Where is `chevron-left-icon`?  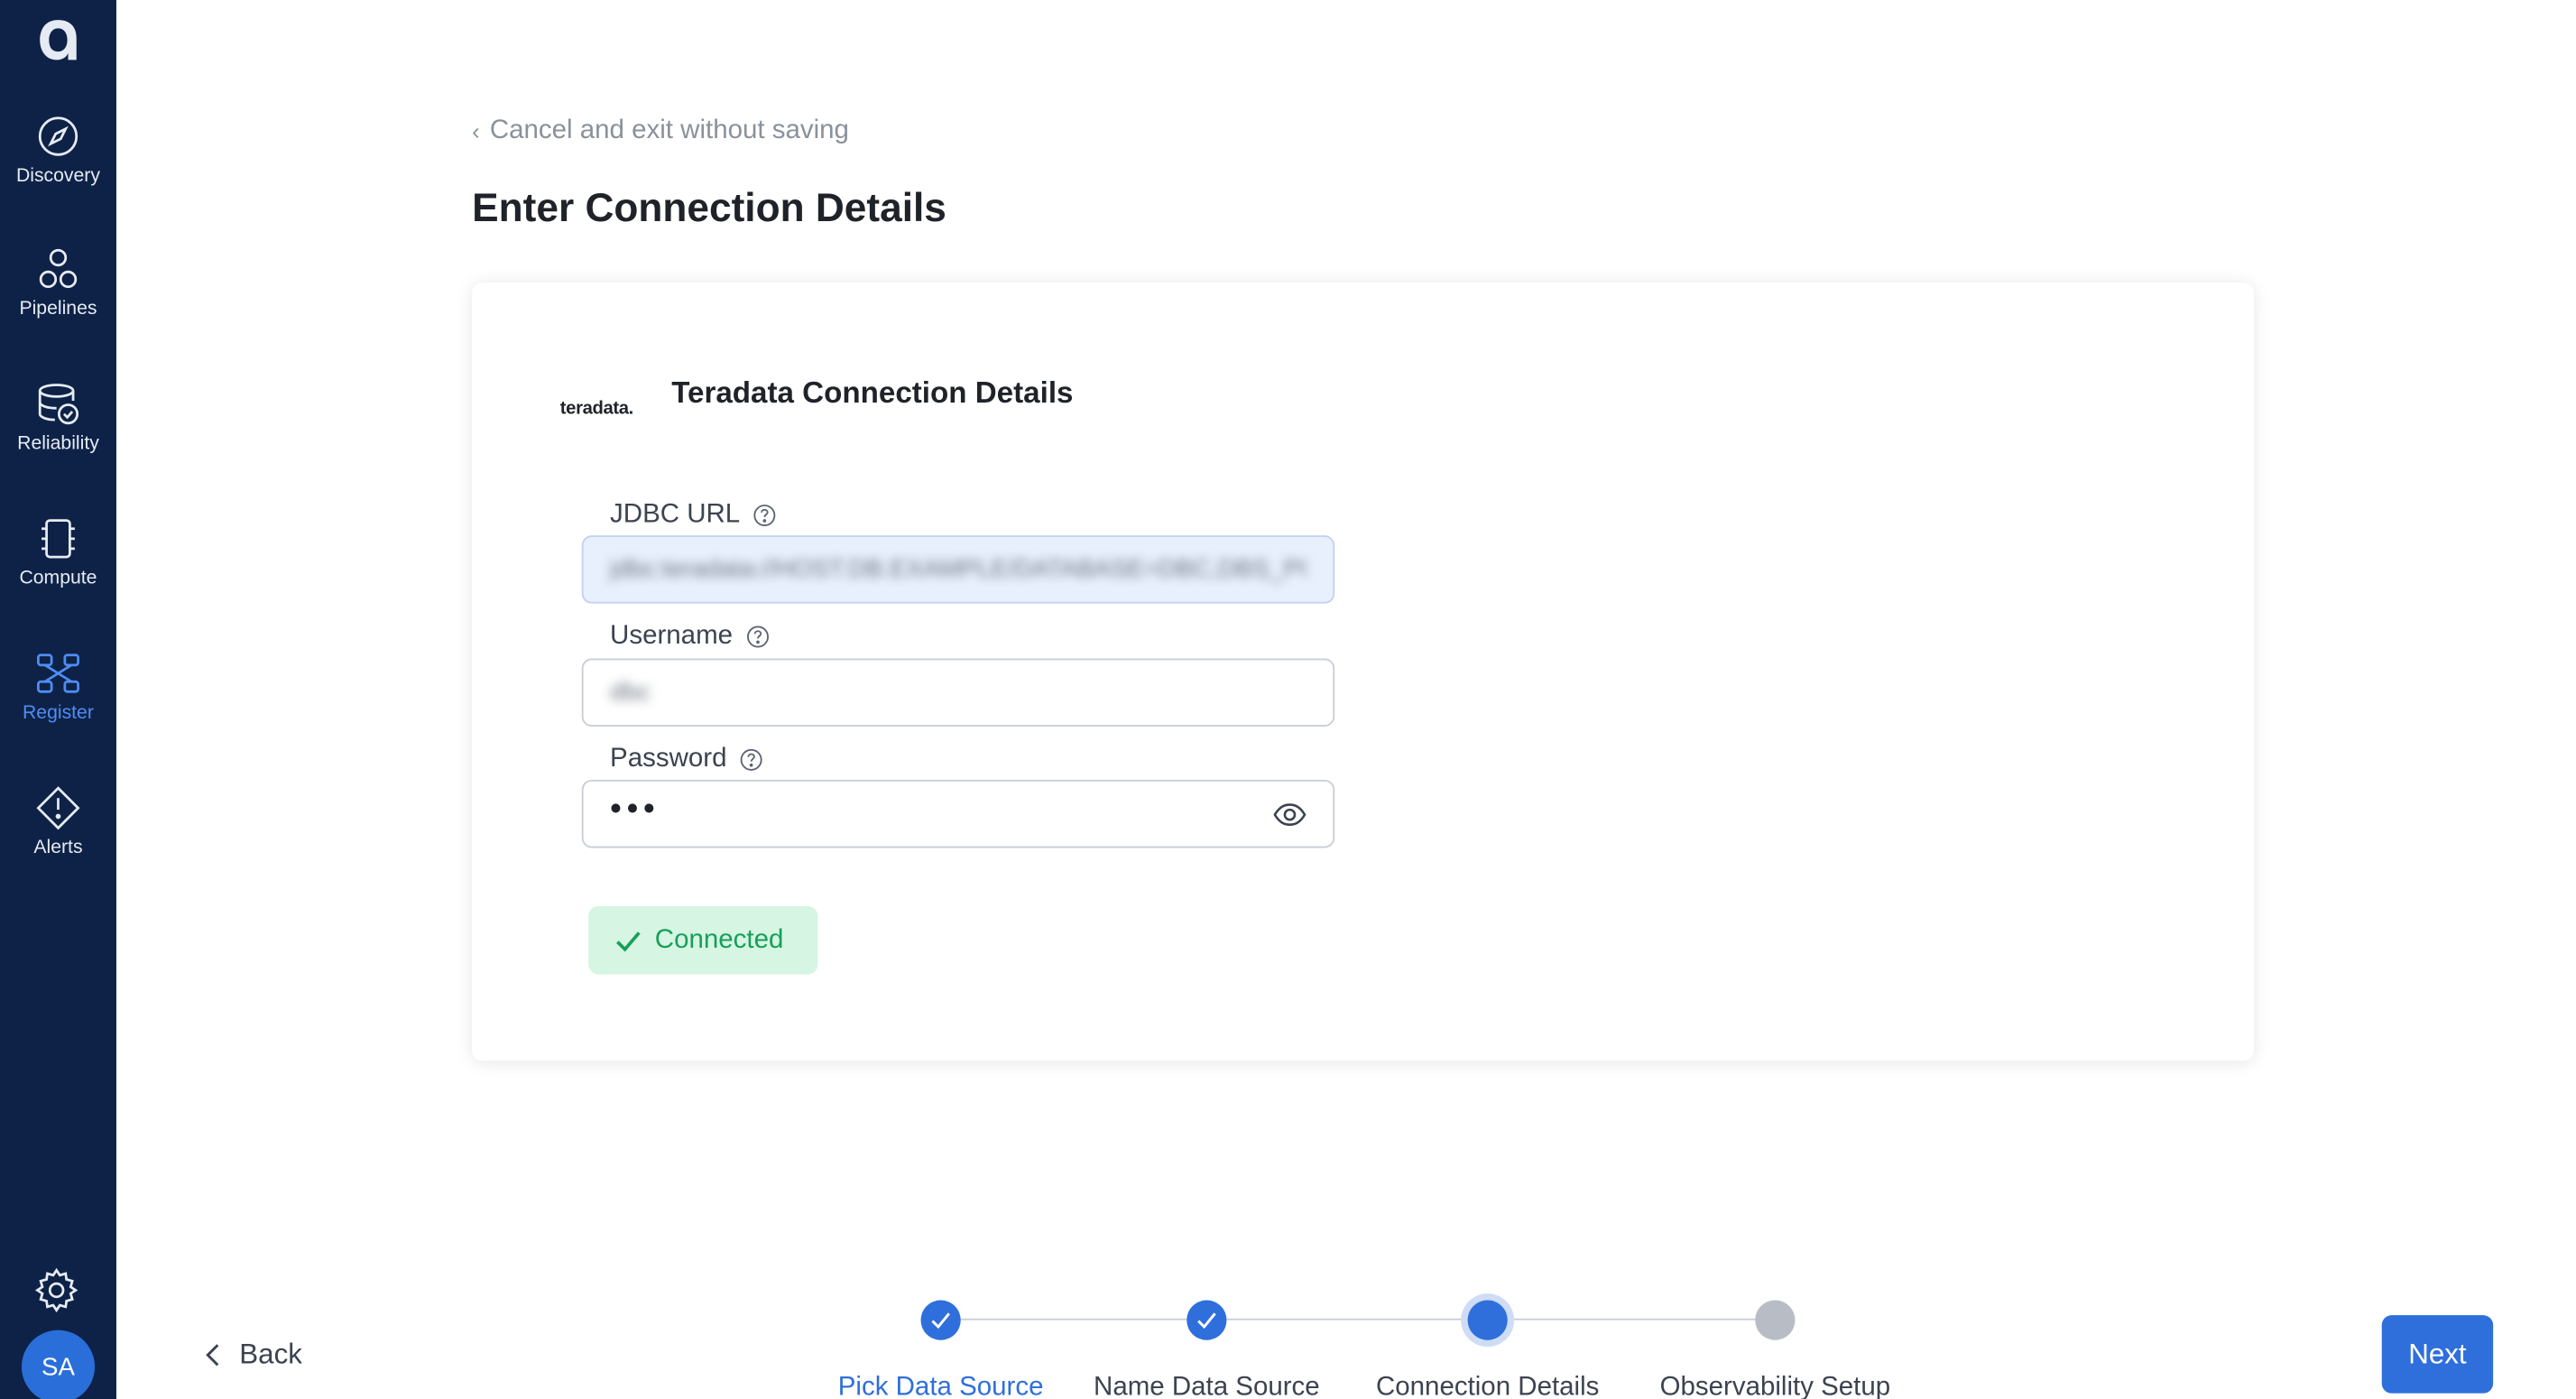 chevron-left-icon is located at coordinates (212, 1356).